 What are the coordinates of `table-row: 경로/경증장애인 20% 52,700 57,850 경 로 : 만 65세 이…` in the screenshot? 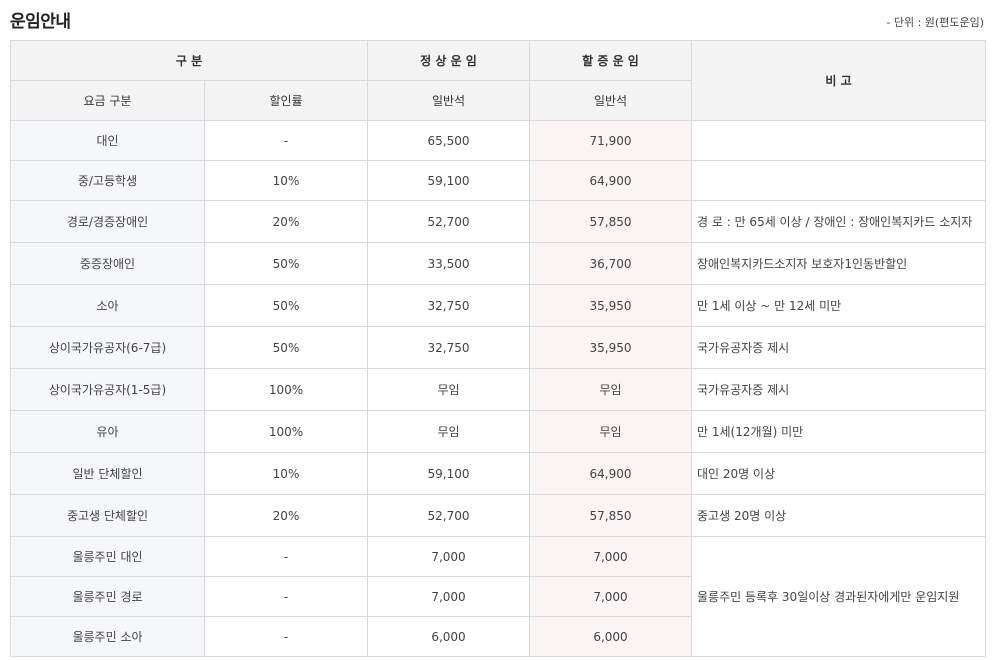 It's located at (498, 221).